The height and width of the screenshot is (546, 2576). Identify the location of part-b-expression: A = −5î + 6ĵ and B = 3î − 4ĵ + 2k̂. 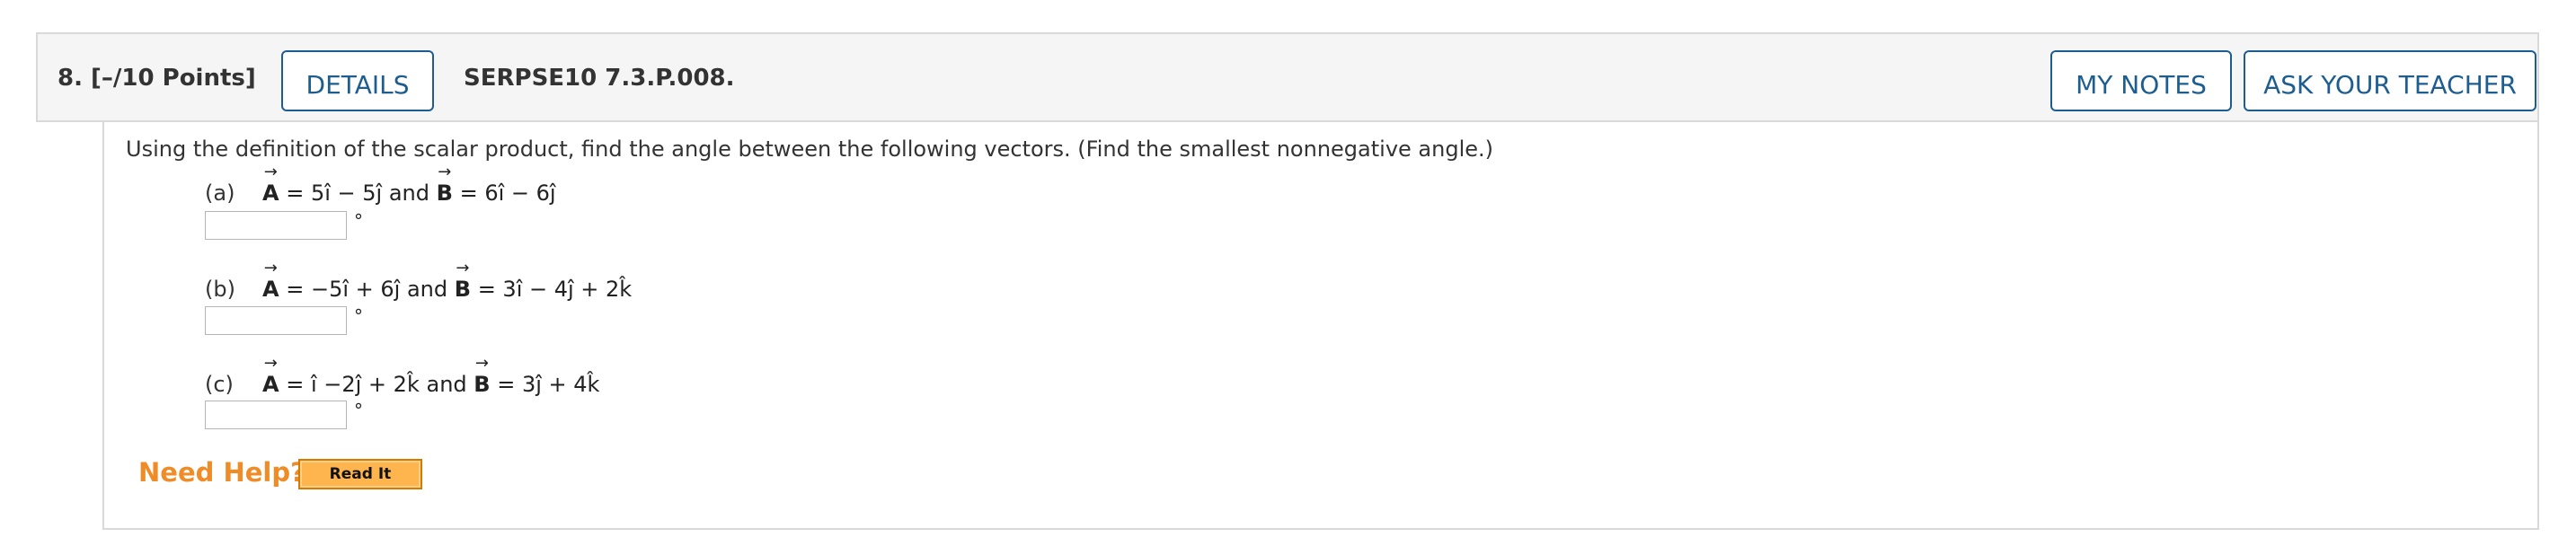
(448, 280).